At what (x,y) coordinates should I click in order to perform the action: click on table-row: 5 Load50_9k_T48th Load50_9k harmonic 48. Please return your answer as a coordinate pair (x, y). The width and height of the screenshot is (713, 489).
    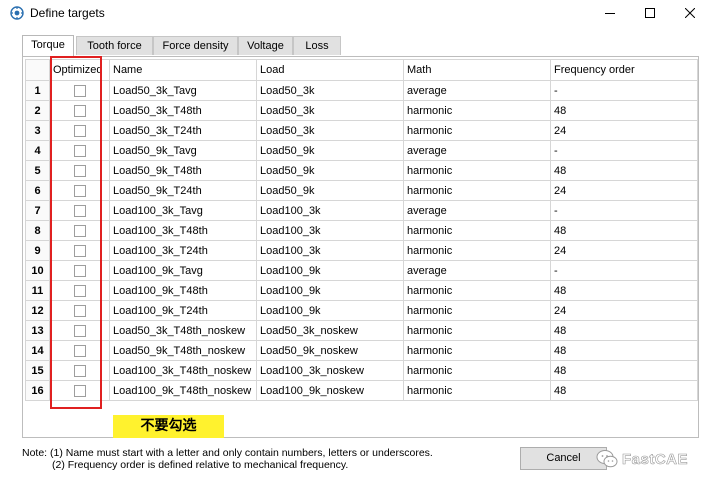
    Looking at the image, I should click on (361, 170).